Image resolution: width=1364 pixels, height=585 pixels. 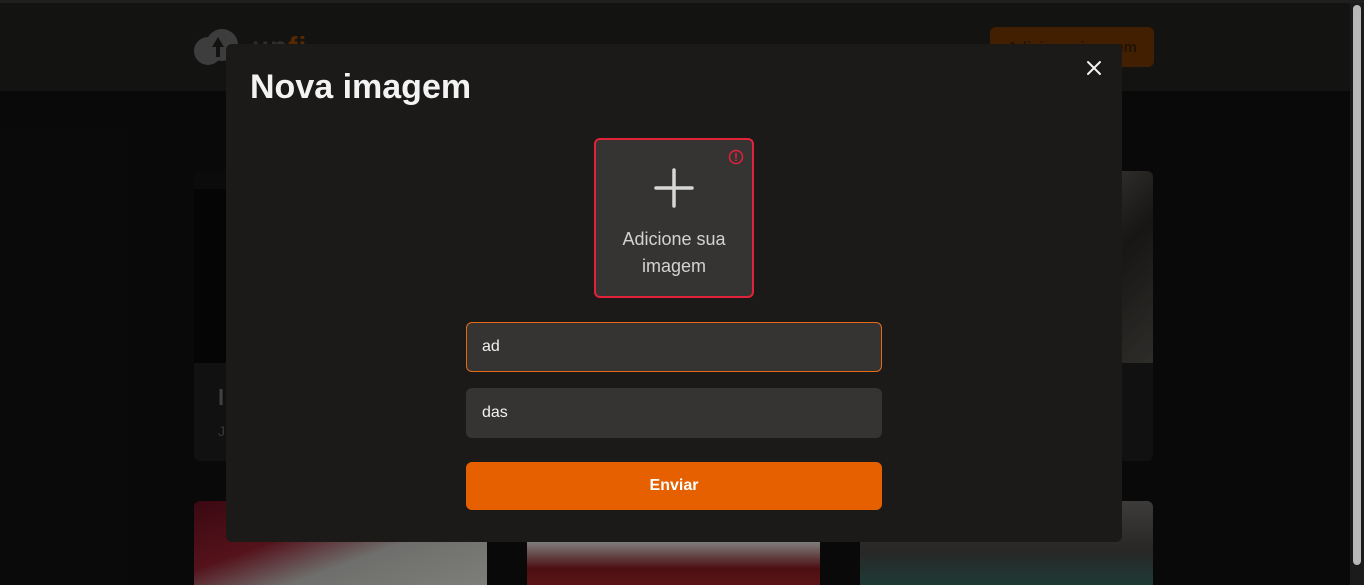 What do you see at coordinates (736, 157) in the screenshot?
I see `warning-icon` at bounding box center [736, 157].